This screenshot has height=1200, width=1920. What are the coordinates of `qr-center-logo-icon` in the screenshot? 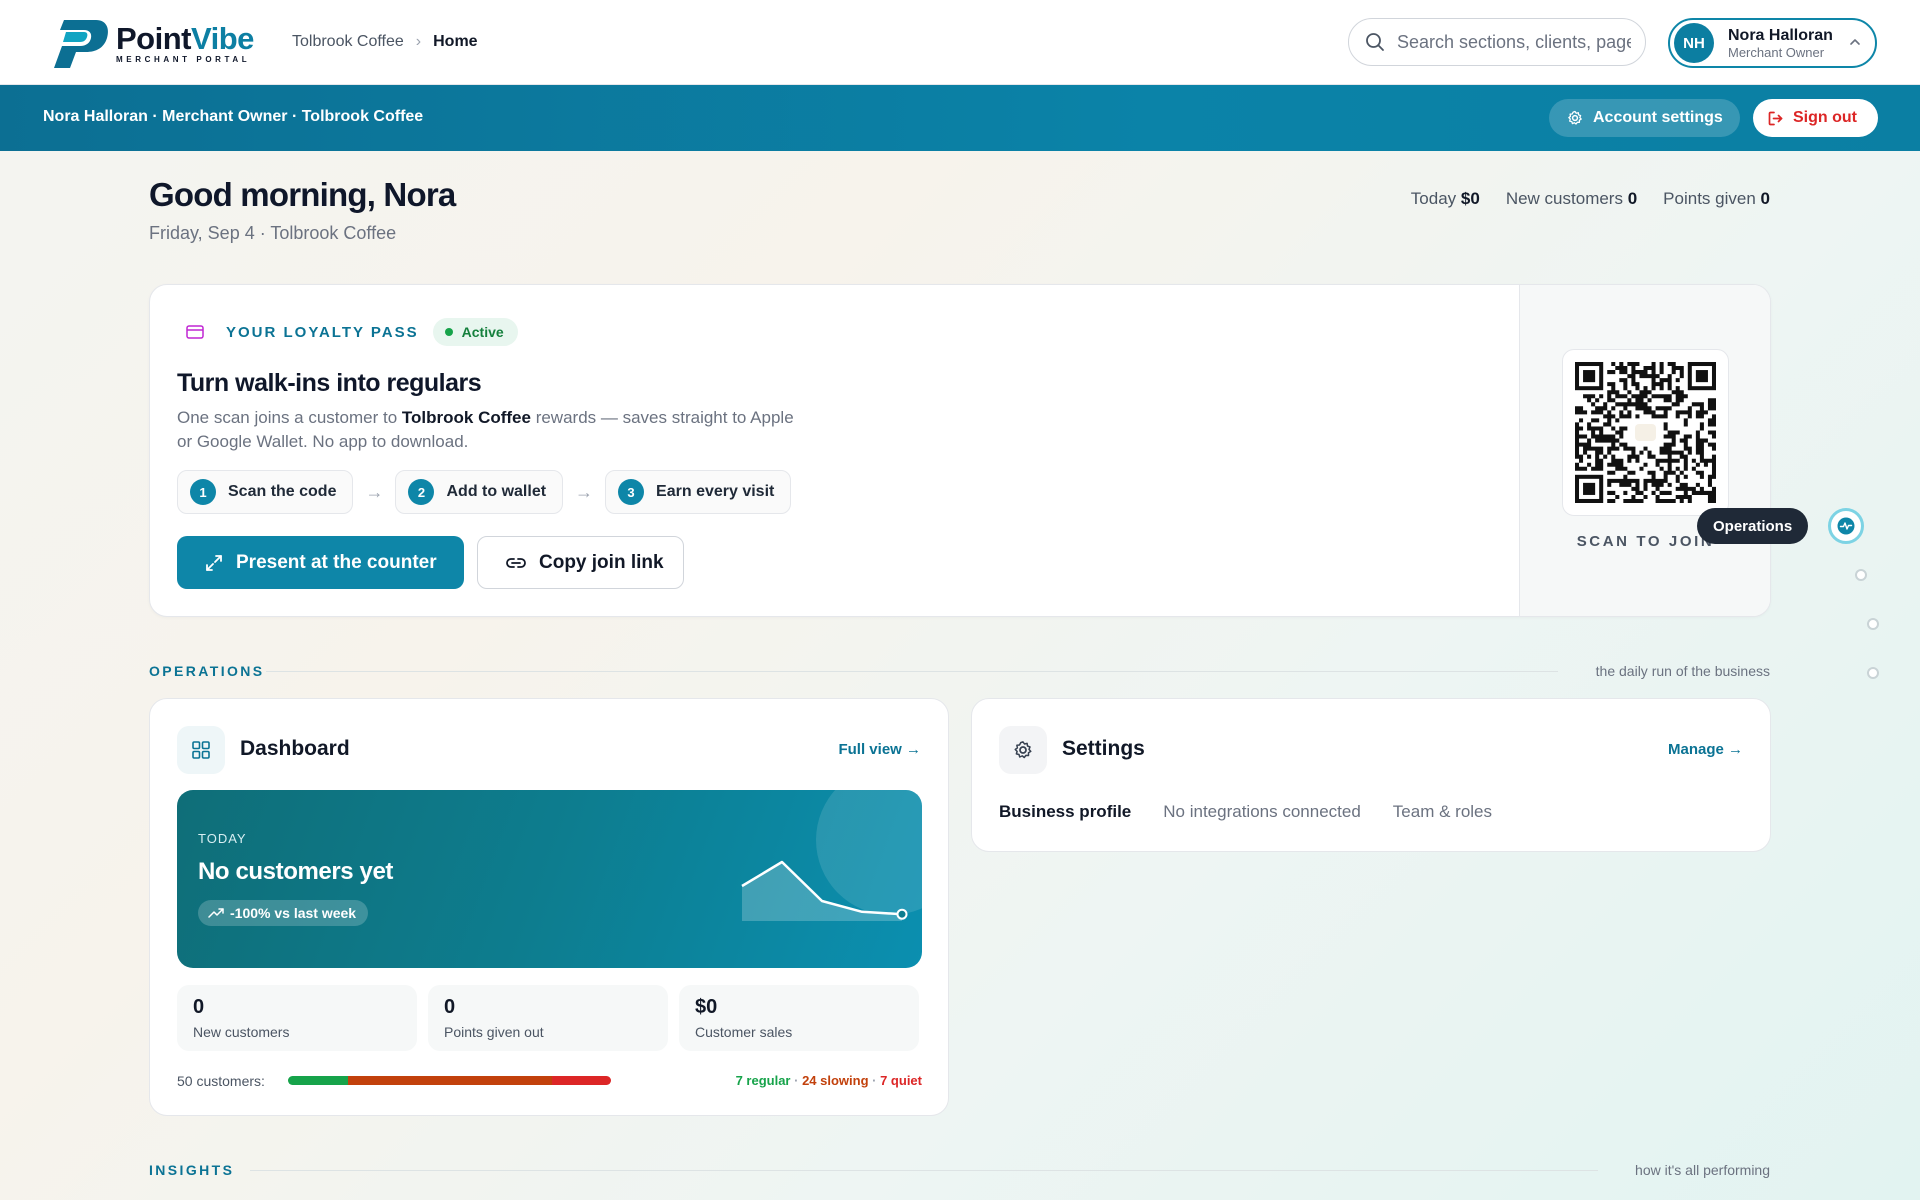 It's located at (1645, 432).